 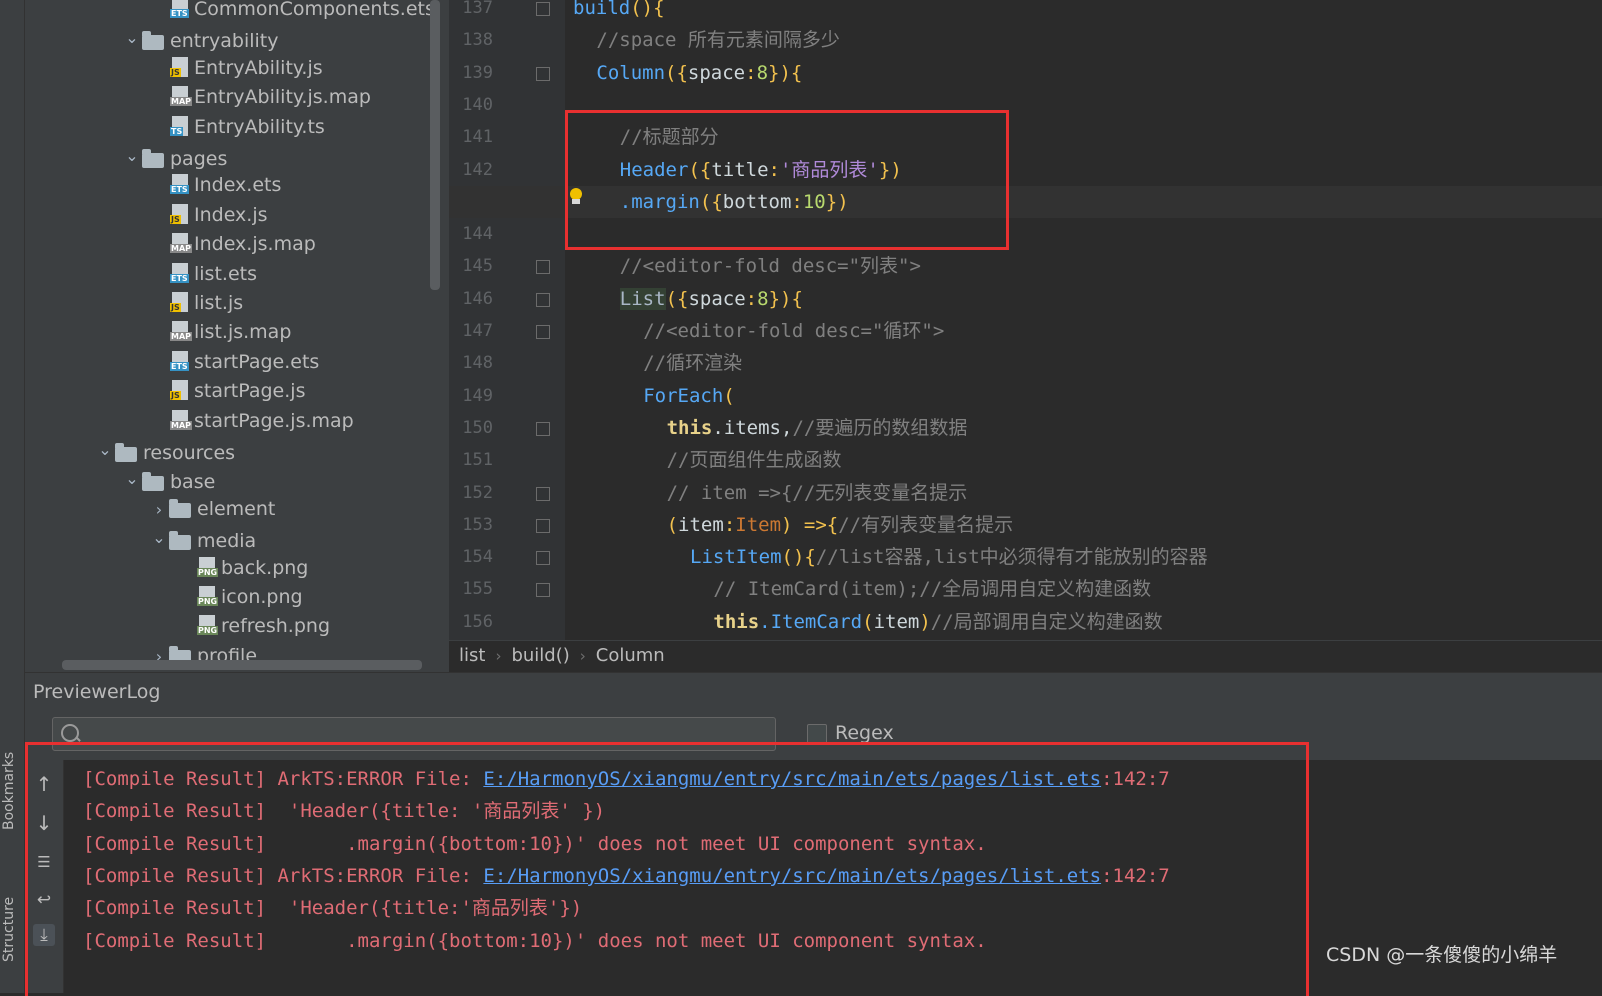 What do you see at coordinates (1025, 460) in the screenshot?
I see `code-line: //页面组件生成函数` at bounding box center [1025, 460].